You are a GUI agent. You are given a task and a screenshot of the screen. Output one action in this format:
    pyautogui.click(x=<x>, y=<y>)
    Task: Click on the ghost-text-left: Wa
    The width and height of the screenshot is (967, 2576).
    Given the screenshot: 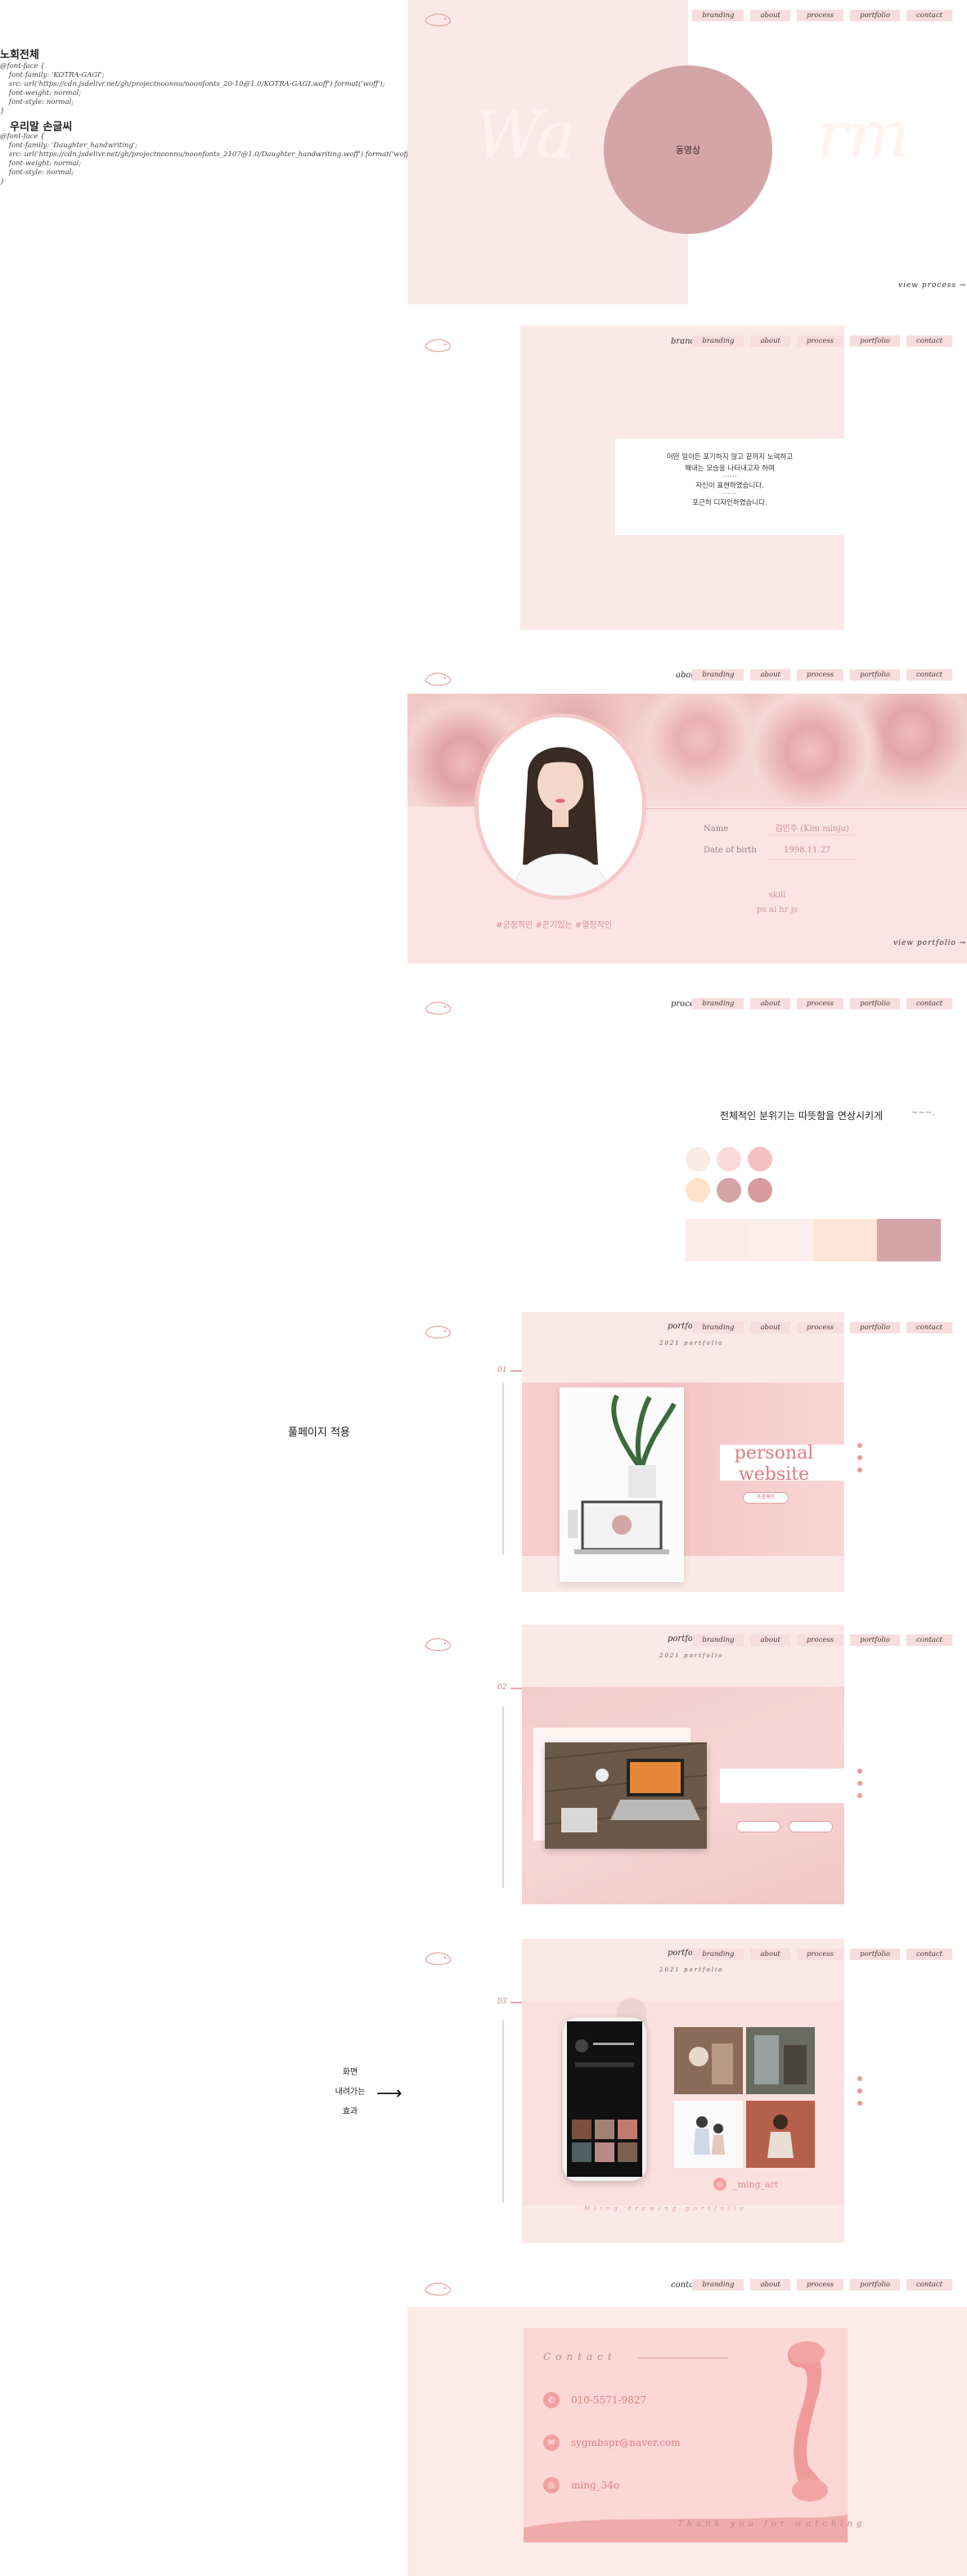 What is the action you would take?
    pyautogui.click(x=525, y=135)
    